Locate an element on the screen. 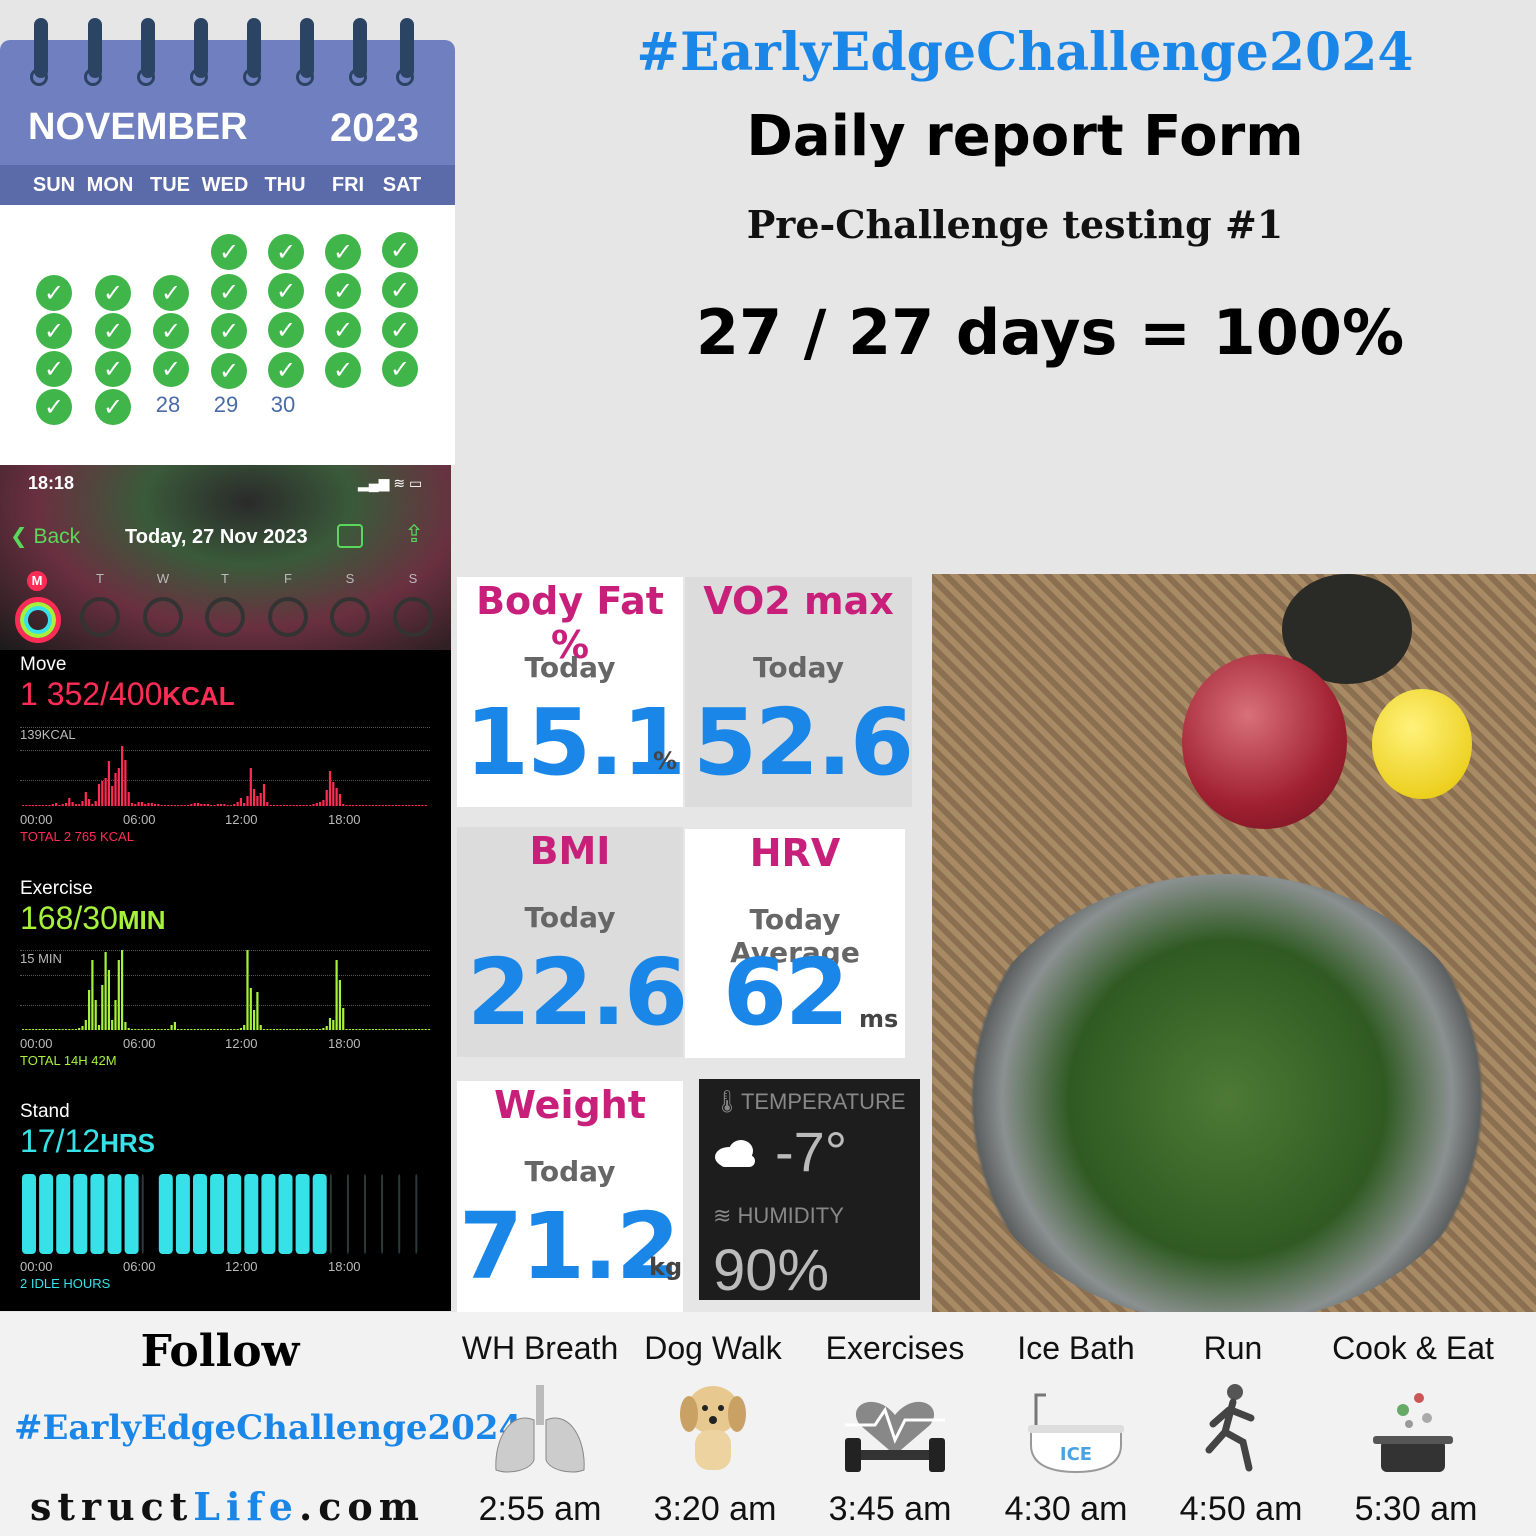  humidity-value: 90% is located at coordinates (771, 1270).